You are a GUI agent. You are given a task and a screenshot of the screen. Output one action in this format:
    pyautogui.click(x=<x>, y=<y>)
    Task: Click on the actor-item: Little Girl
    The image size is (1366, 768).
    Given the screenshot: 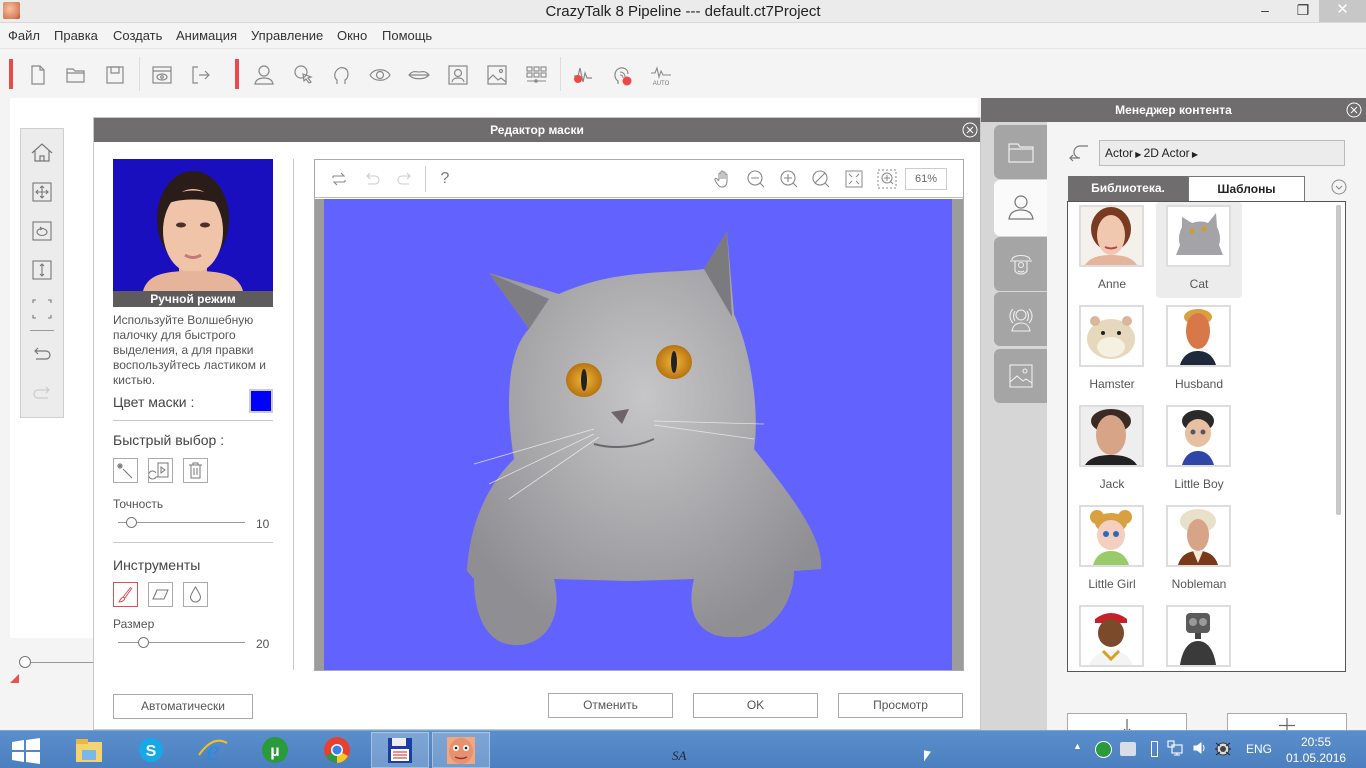 What is the action you would take?
    pyautogui.click(x=1112, y=550)
    